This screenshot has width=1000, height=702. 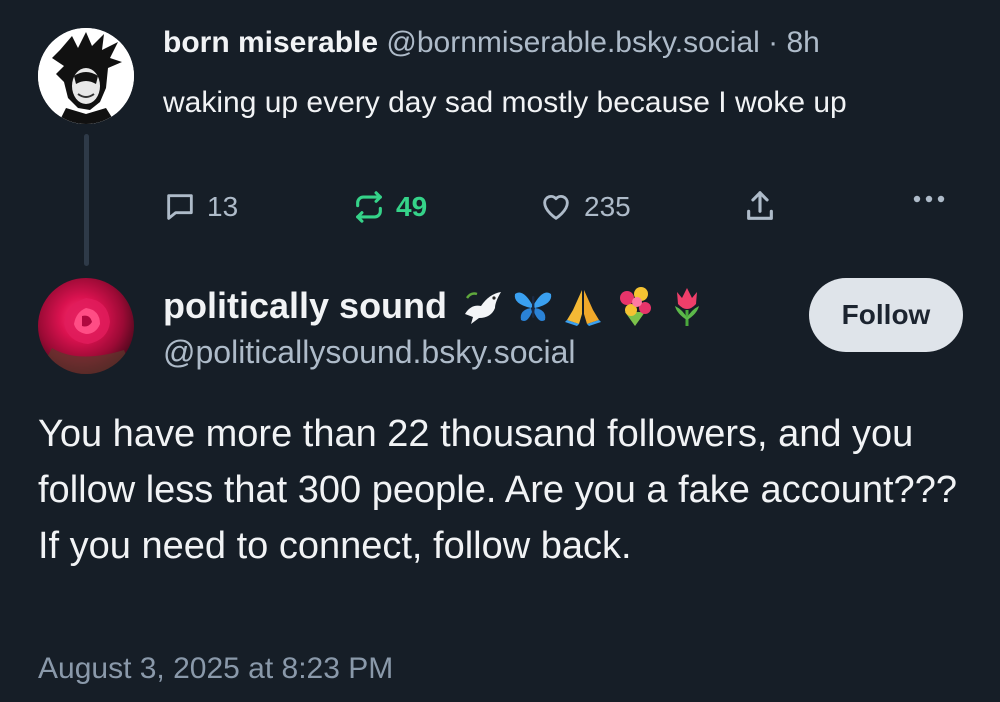 What do you see at coordinates (483, 308) in the screenshot?
I see `dove-emoji` at bounding box center [483, 308].